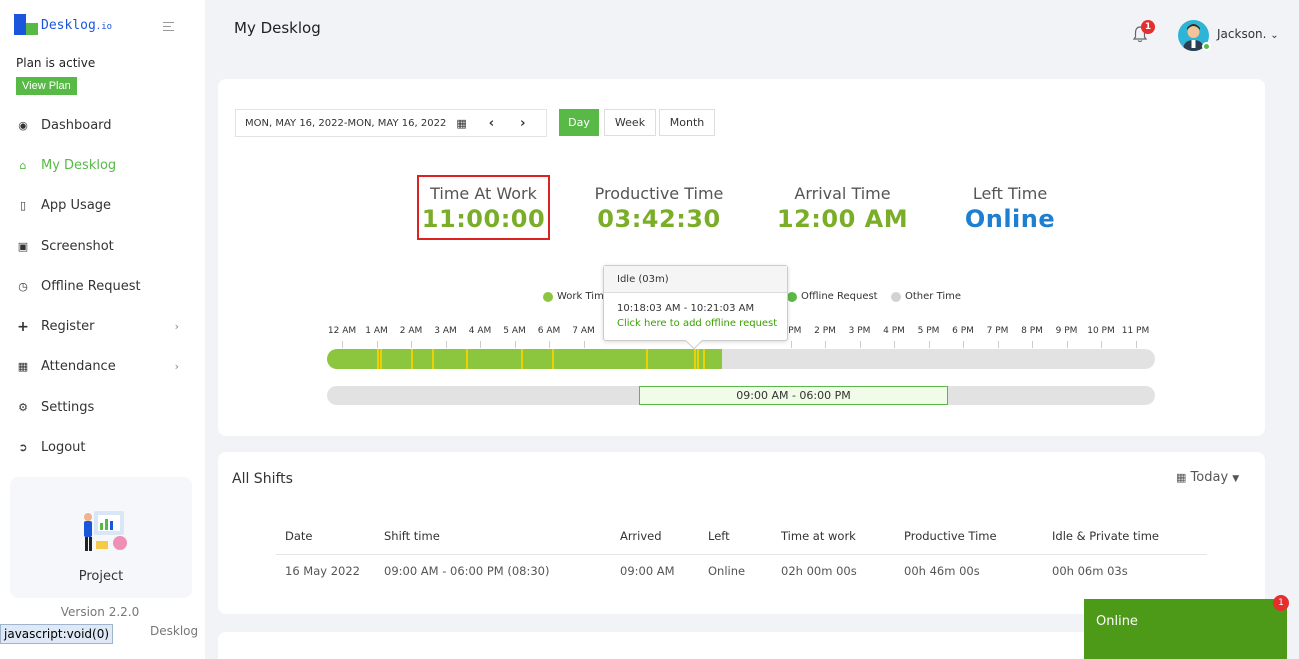 This screenshot has width=1299, height=659. I want to click on hour-tick-label: 7 AM, so click(583, 331).